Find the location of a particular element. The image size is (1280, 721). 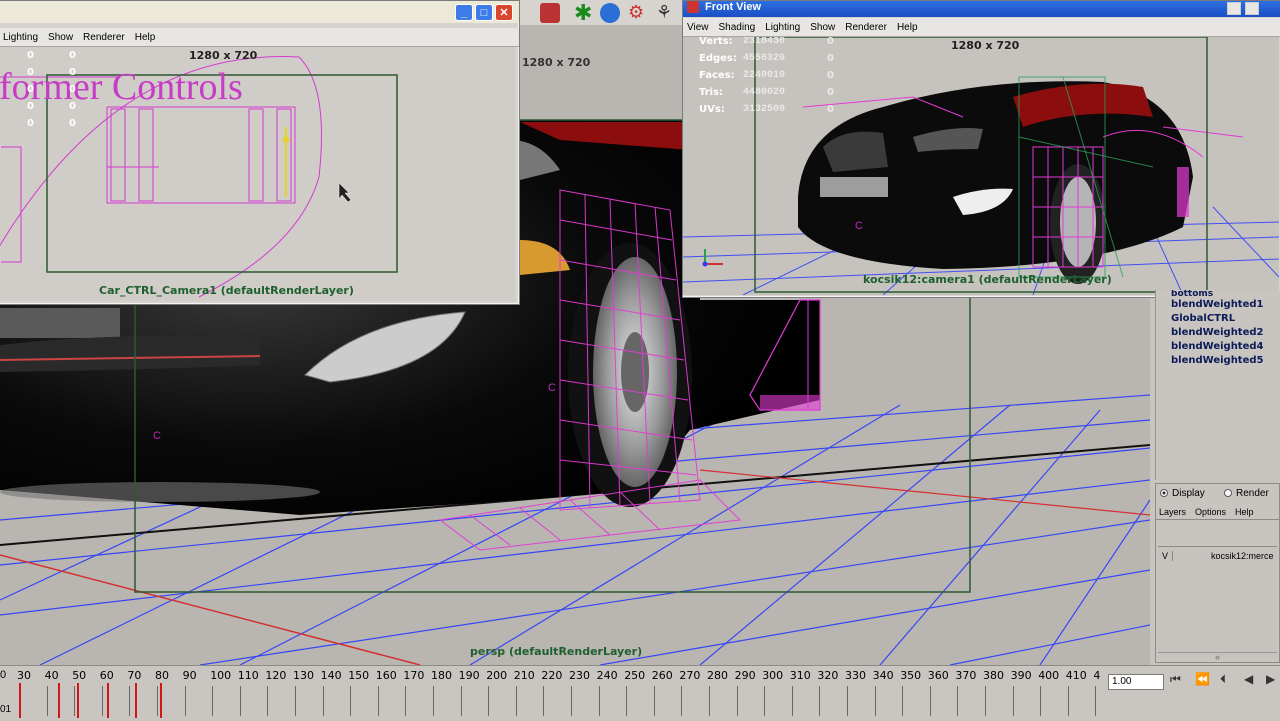

snap-icon: ✱ is located at coordinates (583, 13).